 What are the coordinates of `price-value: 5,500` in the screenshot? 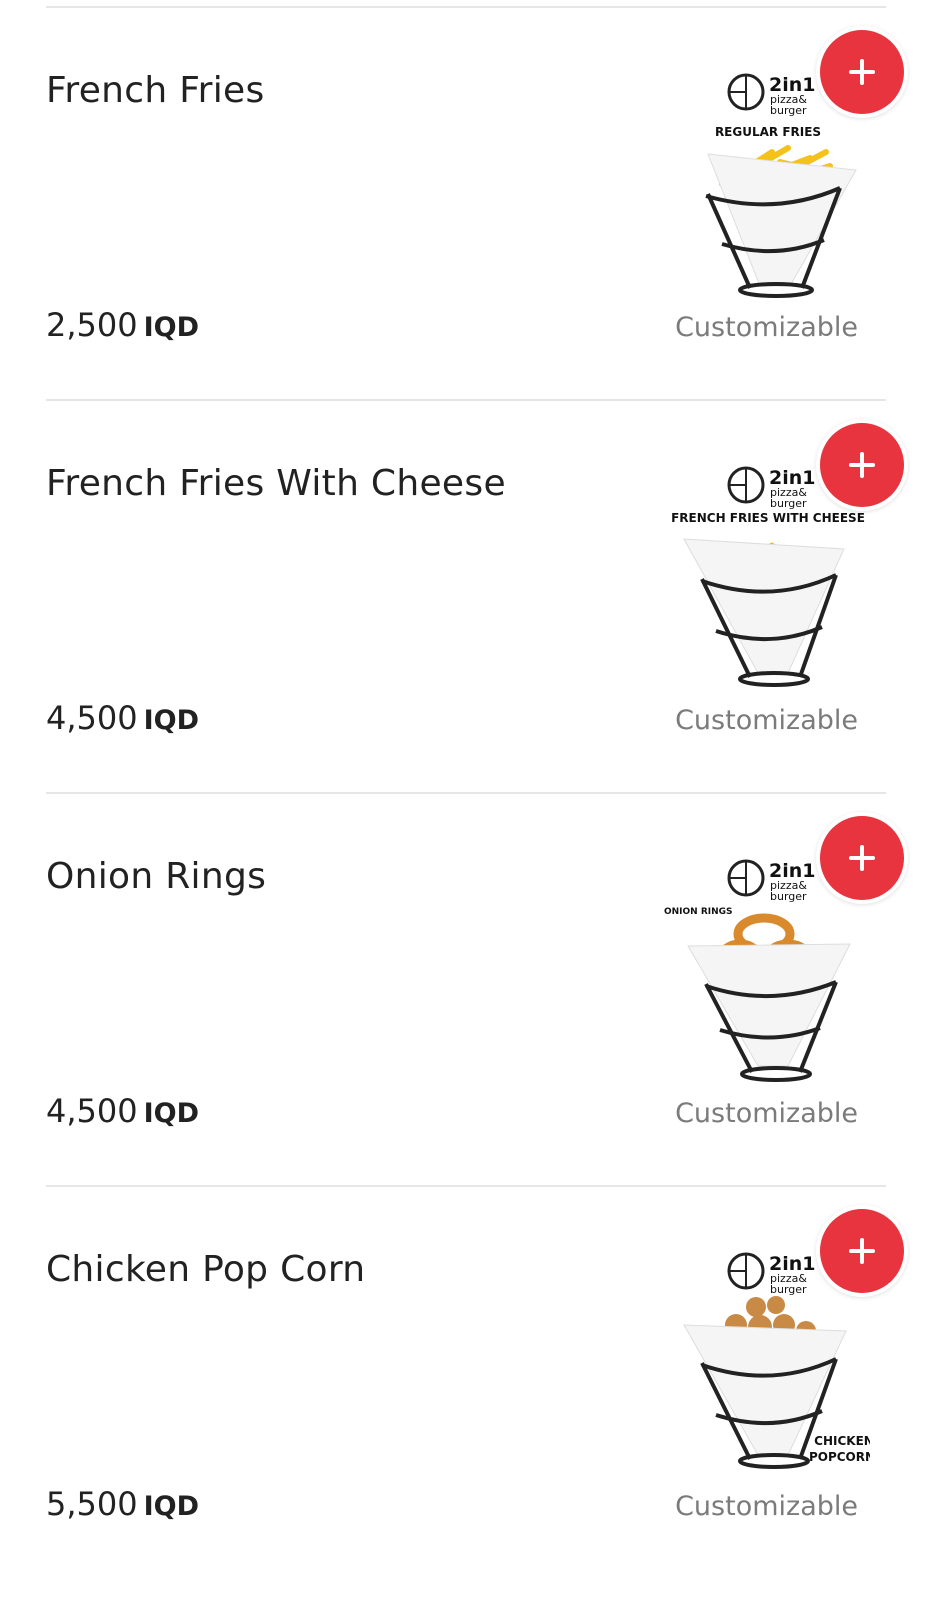 It's located at (92, 1504).